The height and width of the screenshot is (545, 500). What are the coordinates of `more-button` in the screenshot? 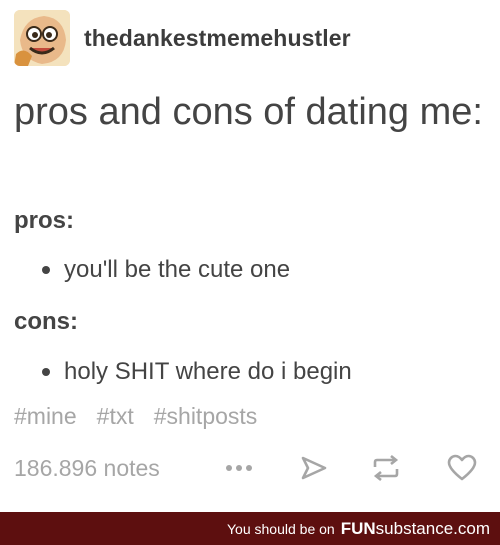 It's located at (239, 468).